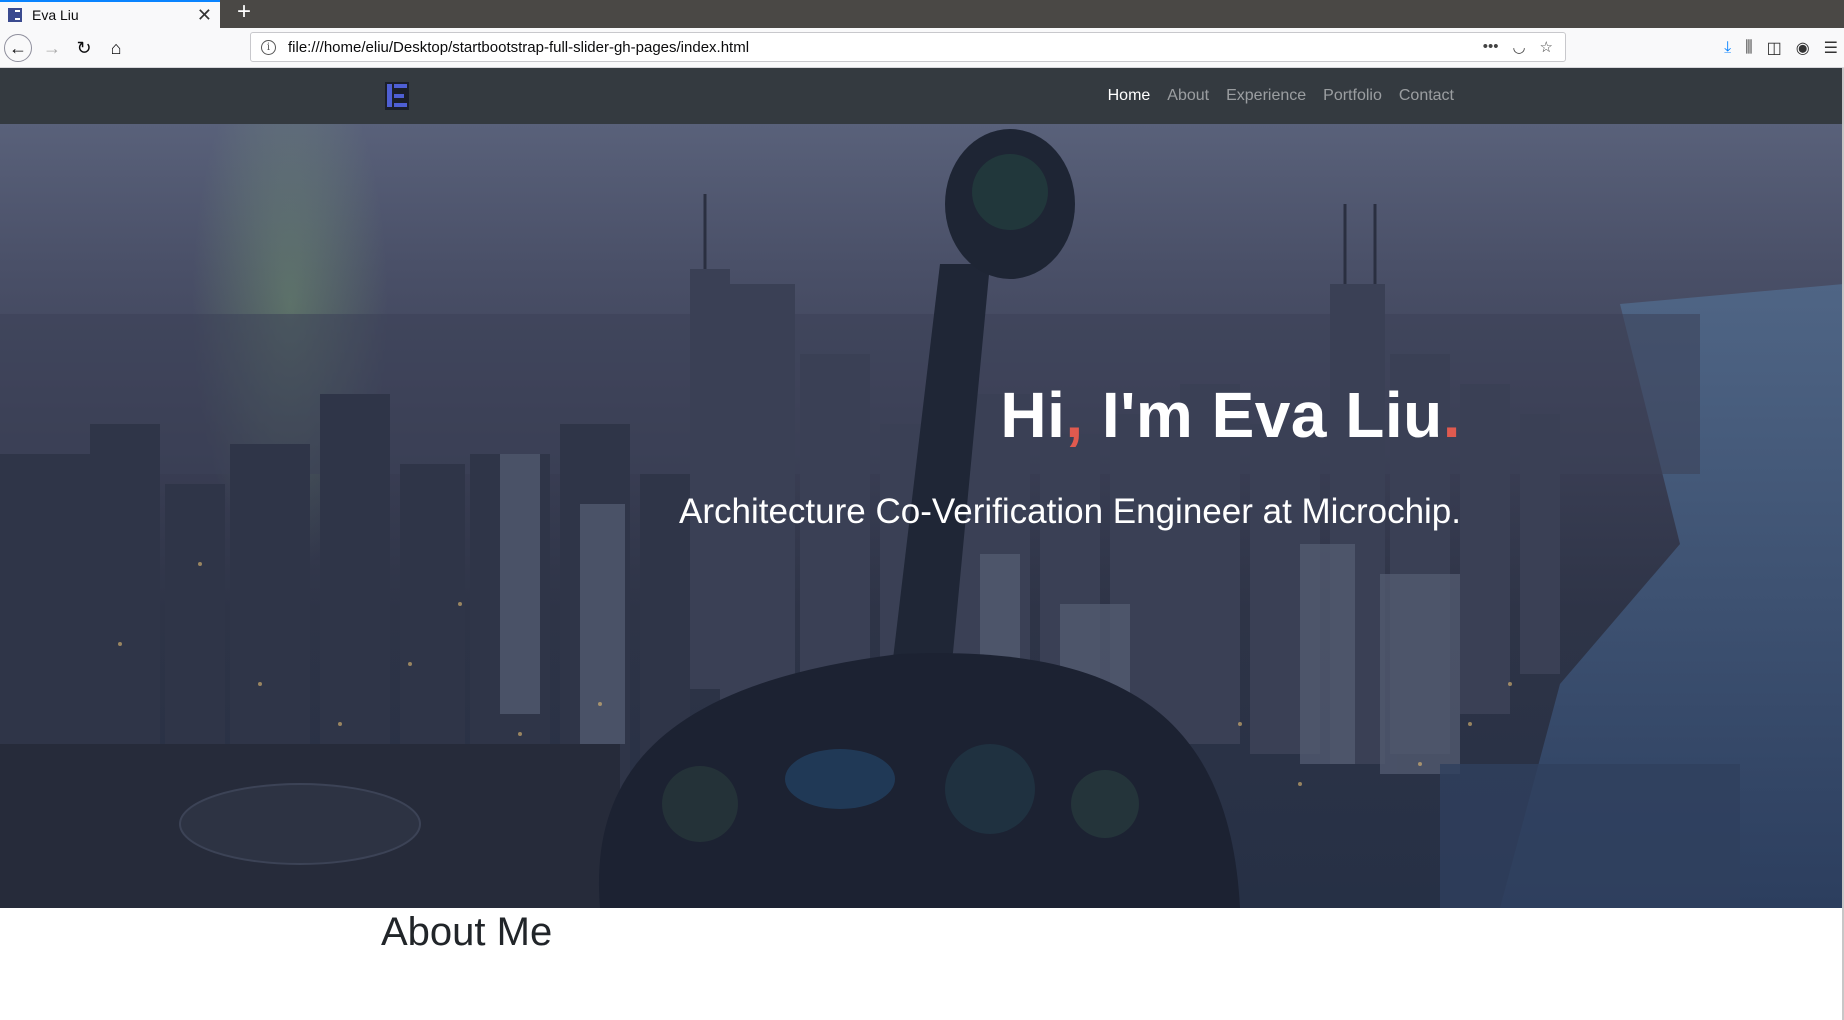 Image resolution: width=1844 pixels, height=1020 pixels. I want to click on nav-link-portfolio: Portfolio, so click(1352, 96).